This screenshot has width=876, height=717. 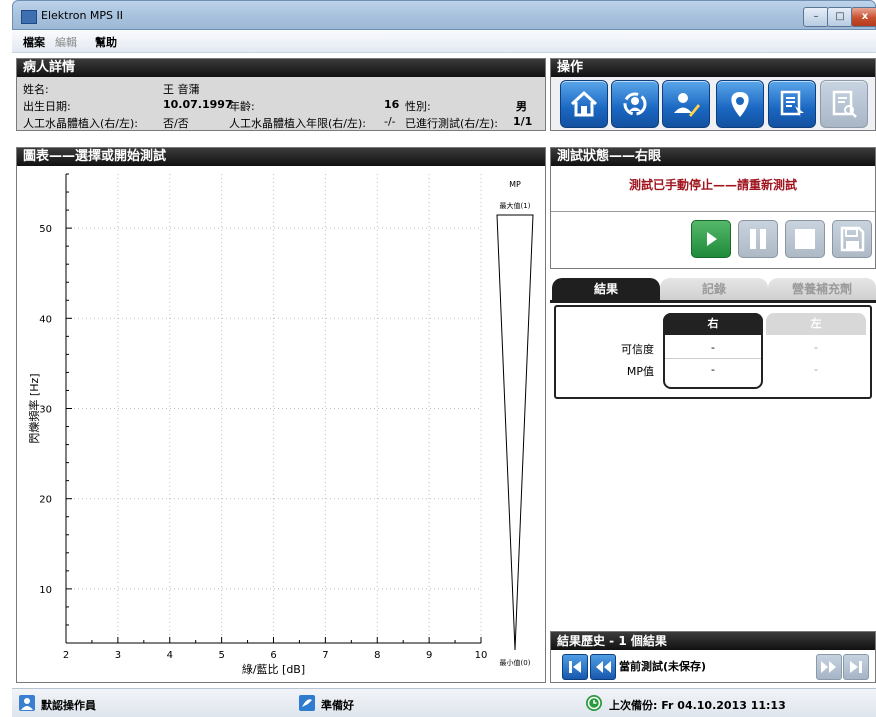 I want to click on operator-icon, so click(x=27, y=703).